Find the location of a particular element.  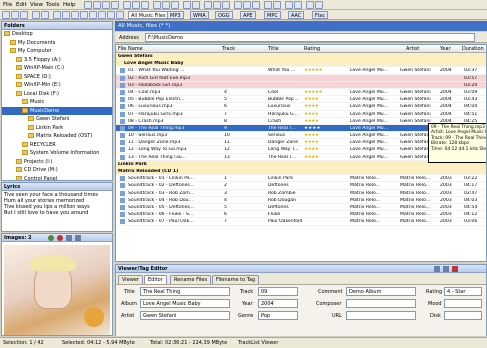

discogs-icon is located at coordinates (256, 5).